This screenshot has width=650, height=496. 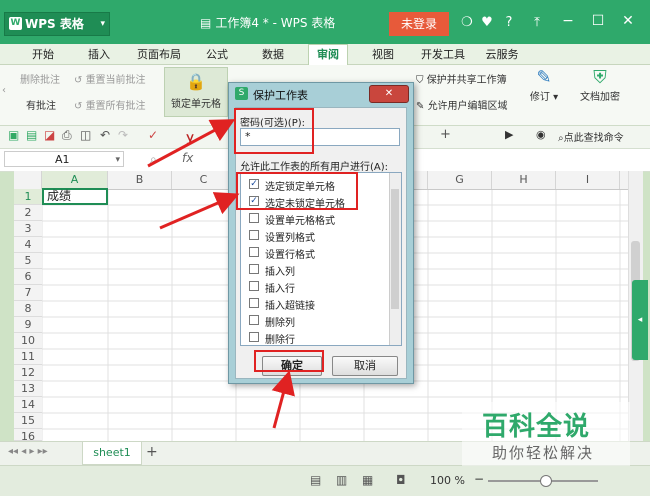 I want to click on watermark-title: 百科全说, so click(x=536, y=427).